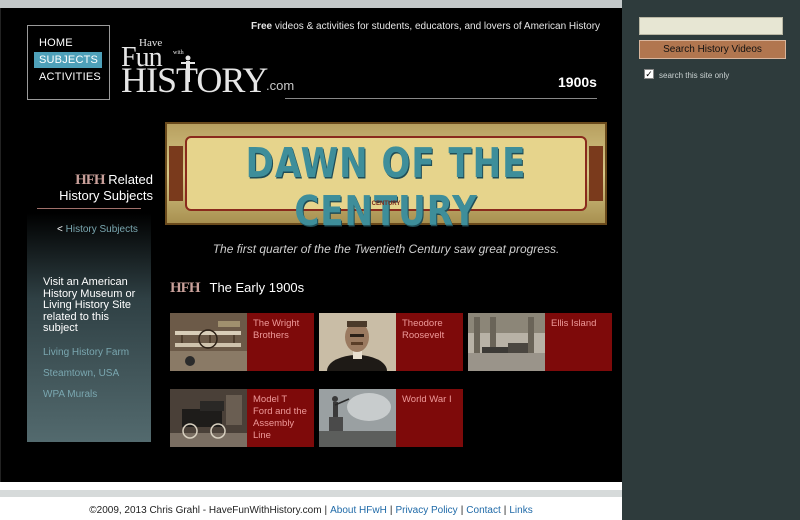 The image size is (800, 520). Describe the element at coordinates (188, 68) in the screenshot. I see `logo-figure-icon` at that location.